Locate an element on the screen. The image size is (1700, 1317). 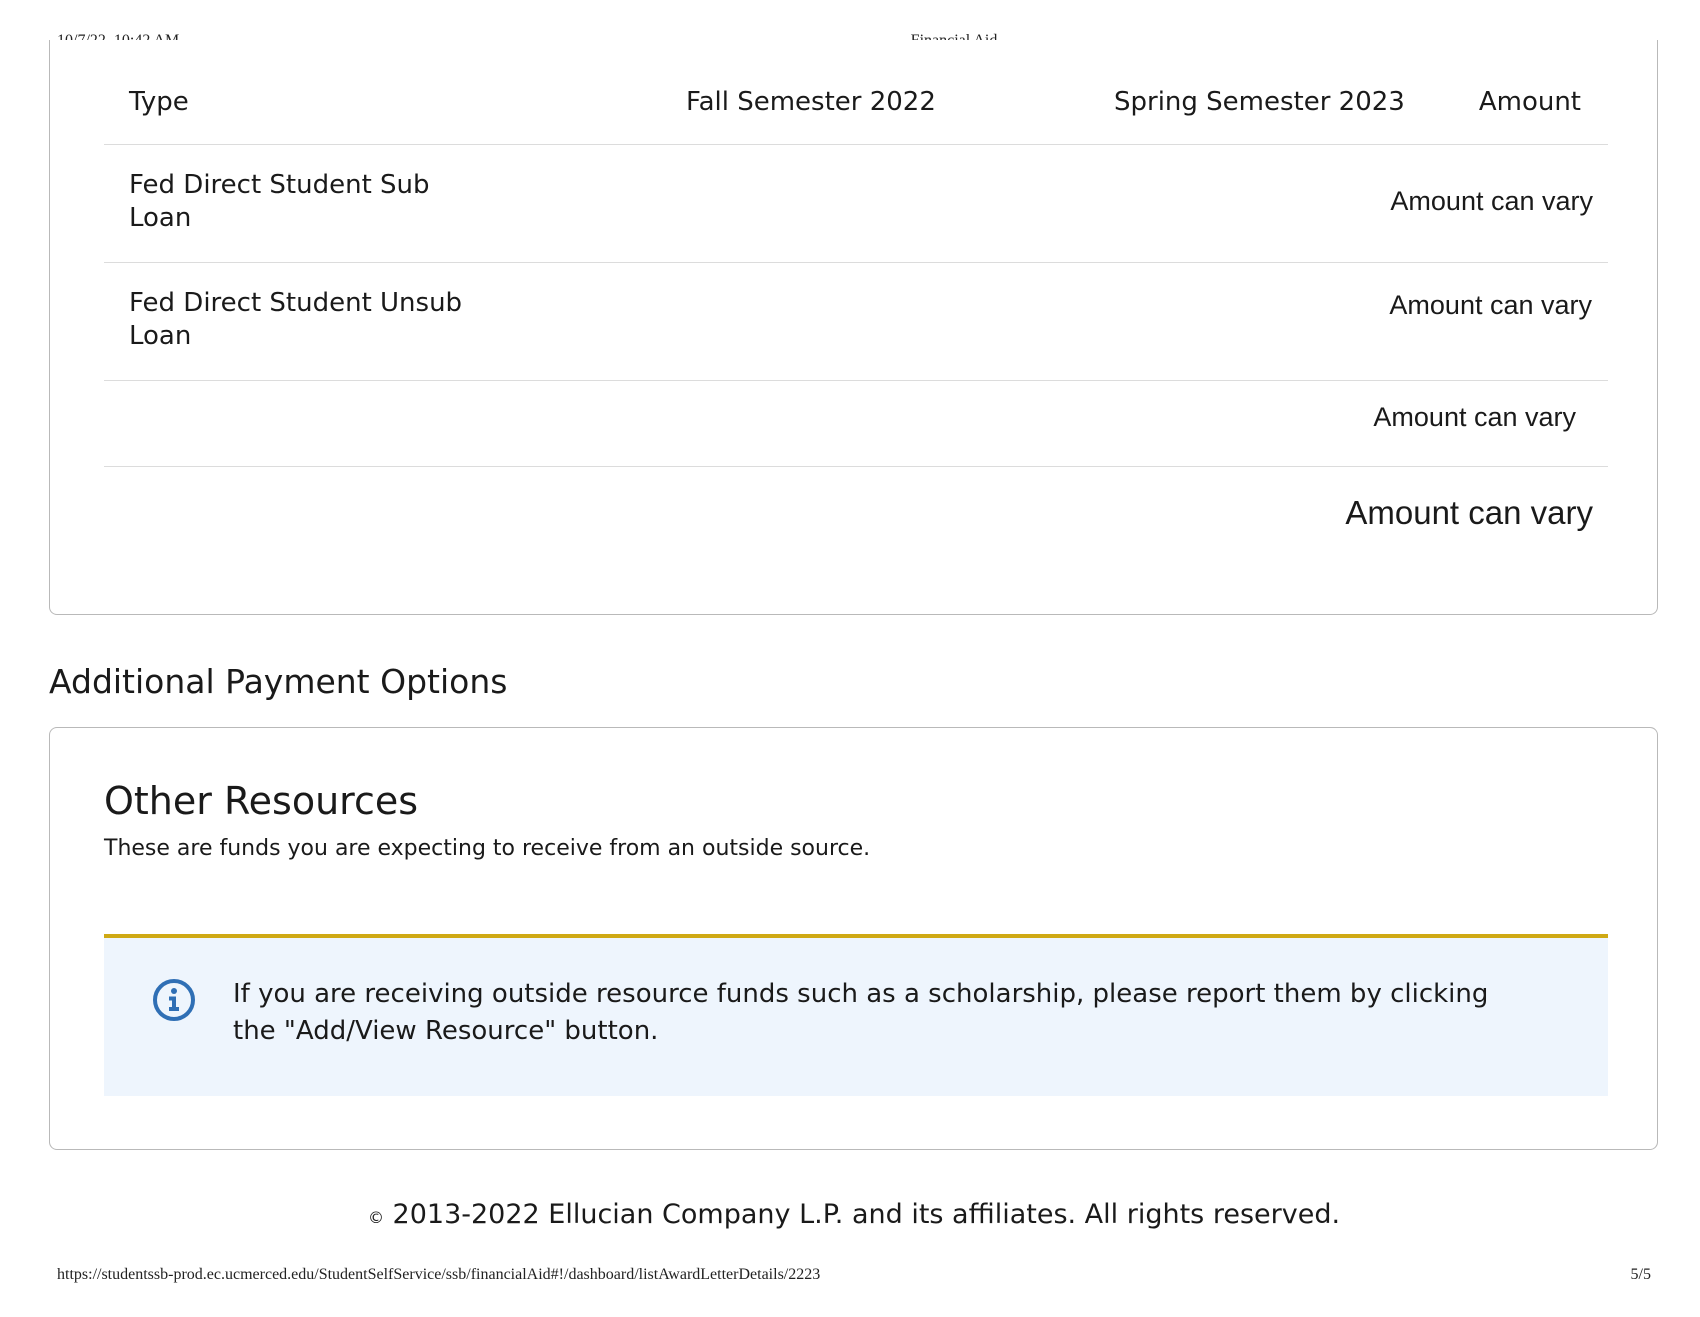
column-header-type: Type is located at coordinates (159, 102).